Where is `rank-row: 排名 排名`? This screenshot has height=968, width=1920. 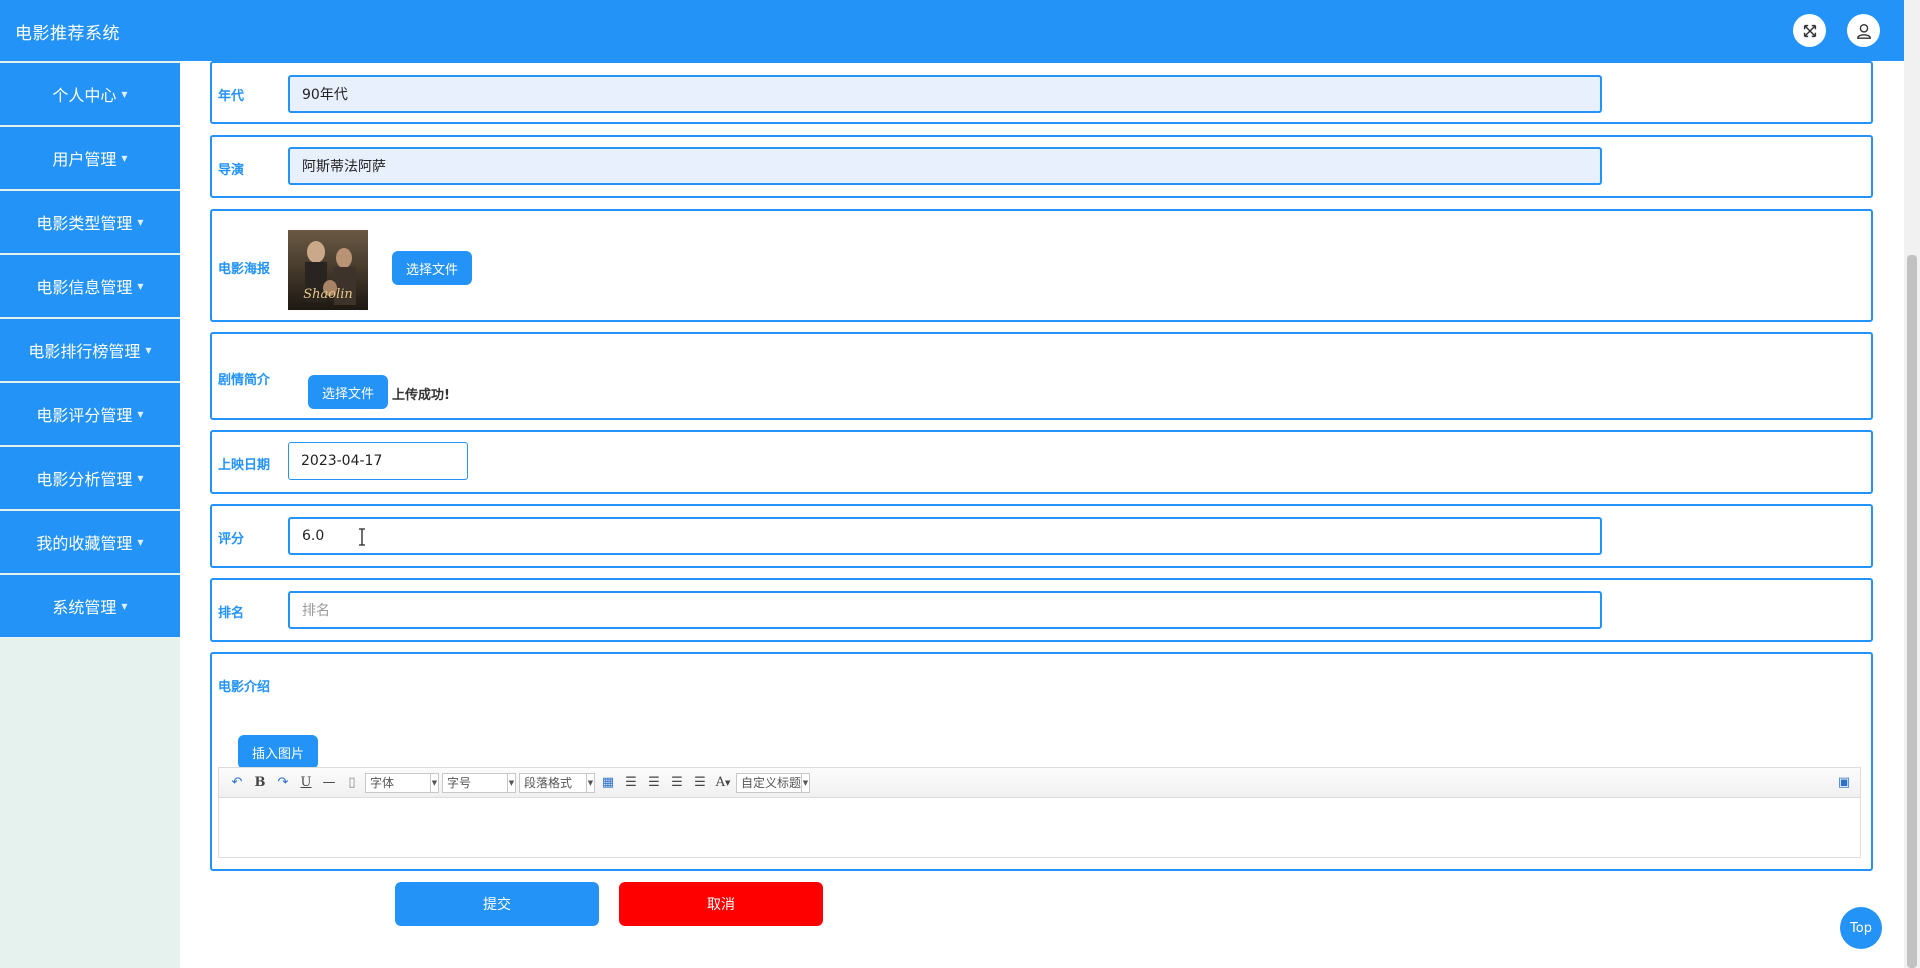
rank-row: 排名 排名 is located at coordinates (1041, 610).